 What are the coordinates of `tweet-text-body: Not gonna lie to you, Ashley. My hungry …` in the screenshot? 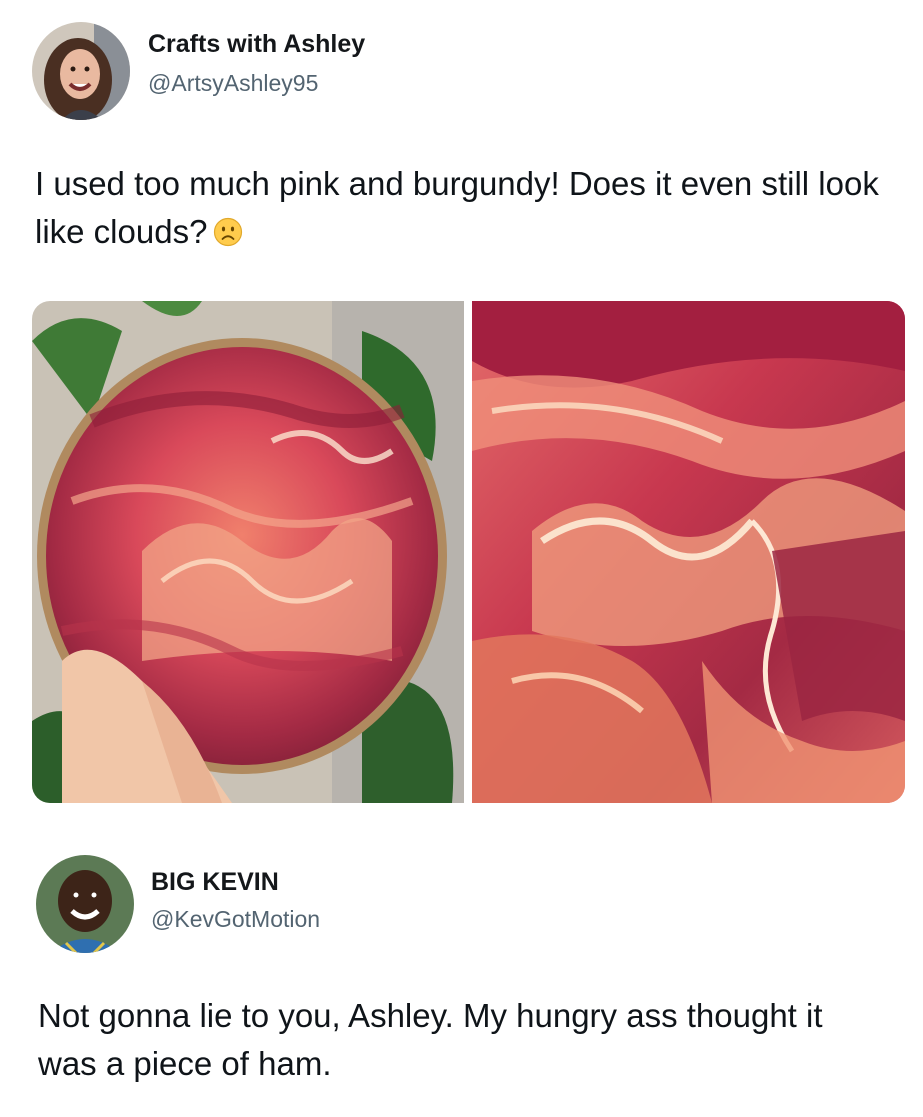 It's located at (430, 1039).